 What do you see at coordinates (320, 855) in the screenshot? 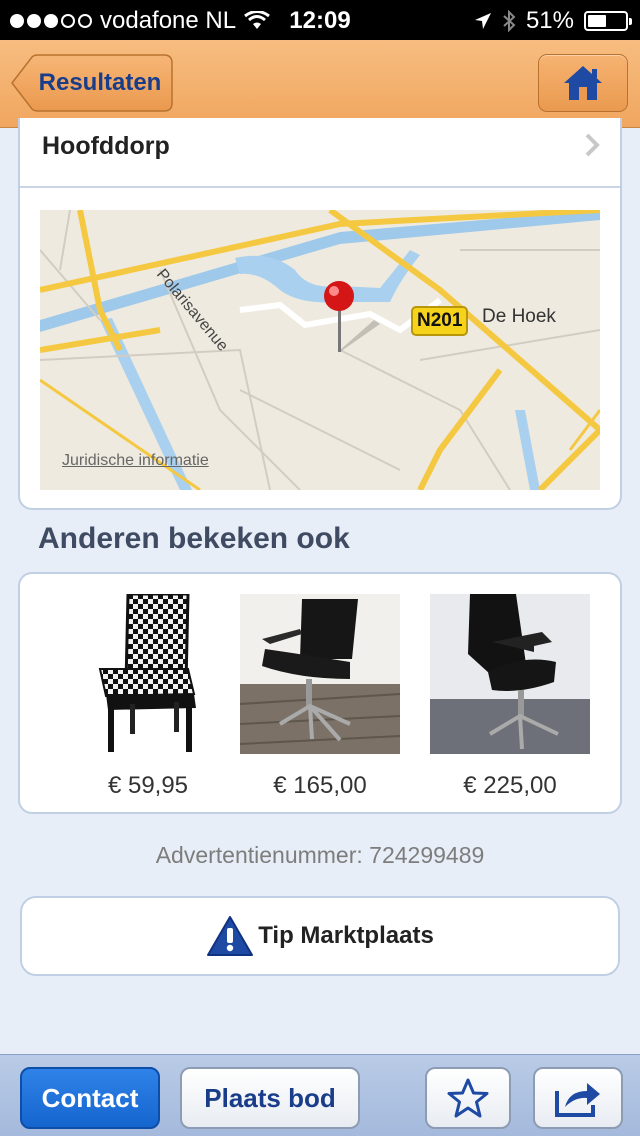
I see `ad-number: Advertentienummer: 724299489` at bounding box center [320, 855].